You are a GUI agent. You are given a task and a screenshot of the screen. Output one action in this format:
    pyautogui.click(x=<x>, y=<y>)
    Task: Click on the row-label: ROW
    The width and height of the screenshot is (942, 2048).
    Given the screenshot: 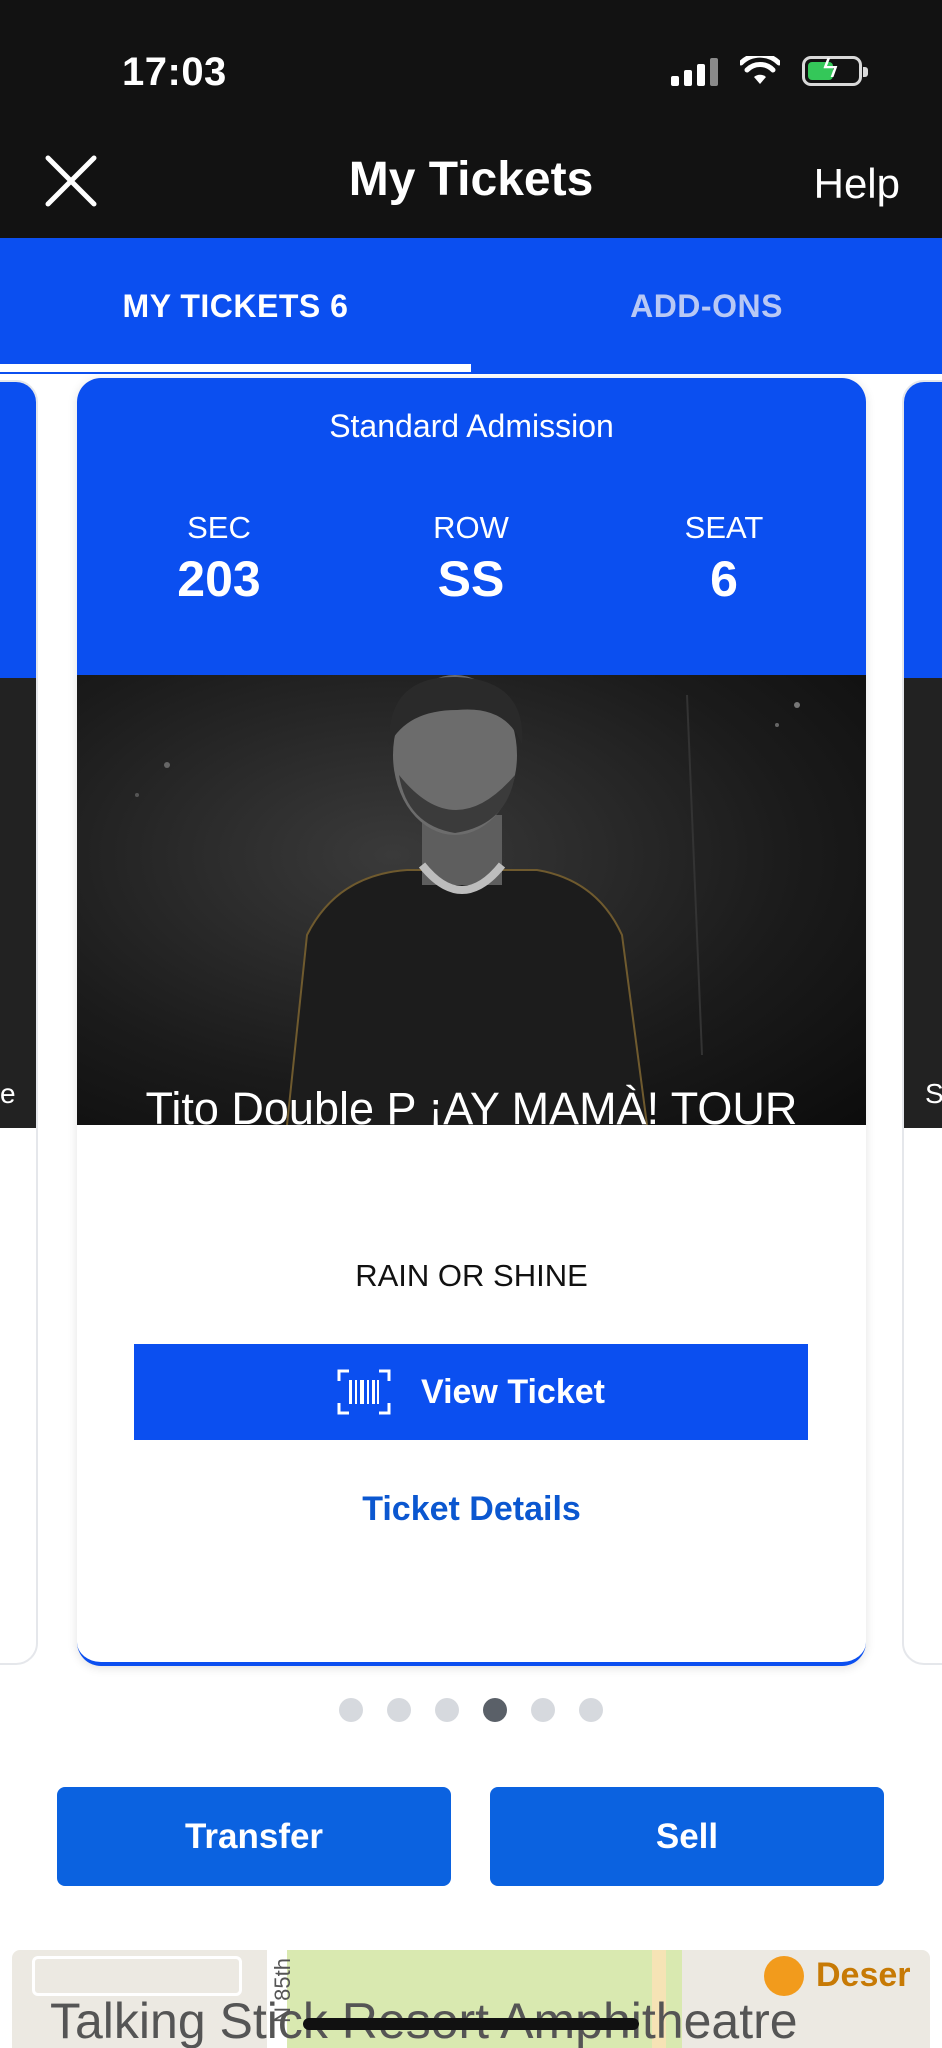 What is the action you would take?
    pyautogui.click(x=471, y=527)
    